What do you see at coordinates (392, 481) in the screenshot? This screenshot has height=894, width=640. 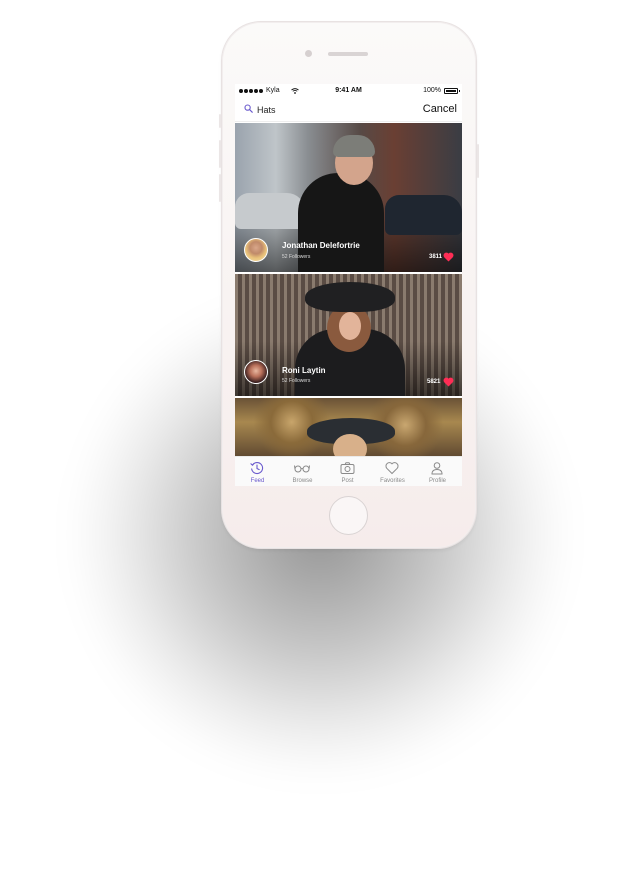 I see `tab-label: Favorites` at bounding box center [392, 481].